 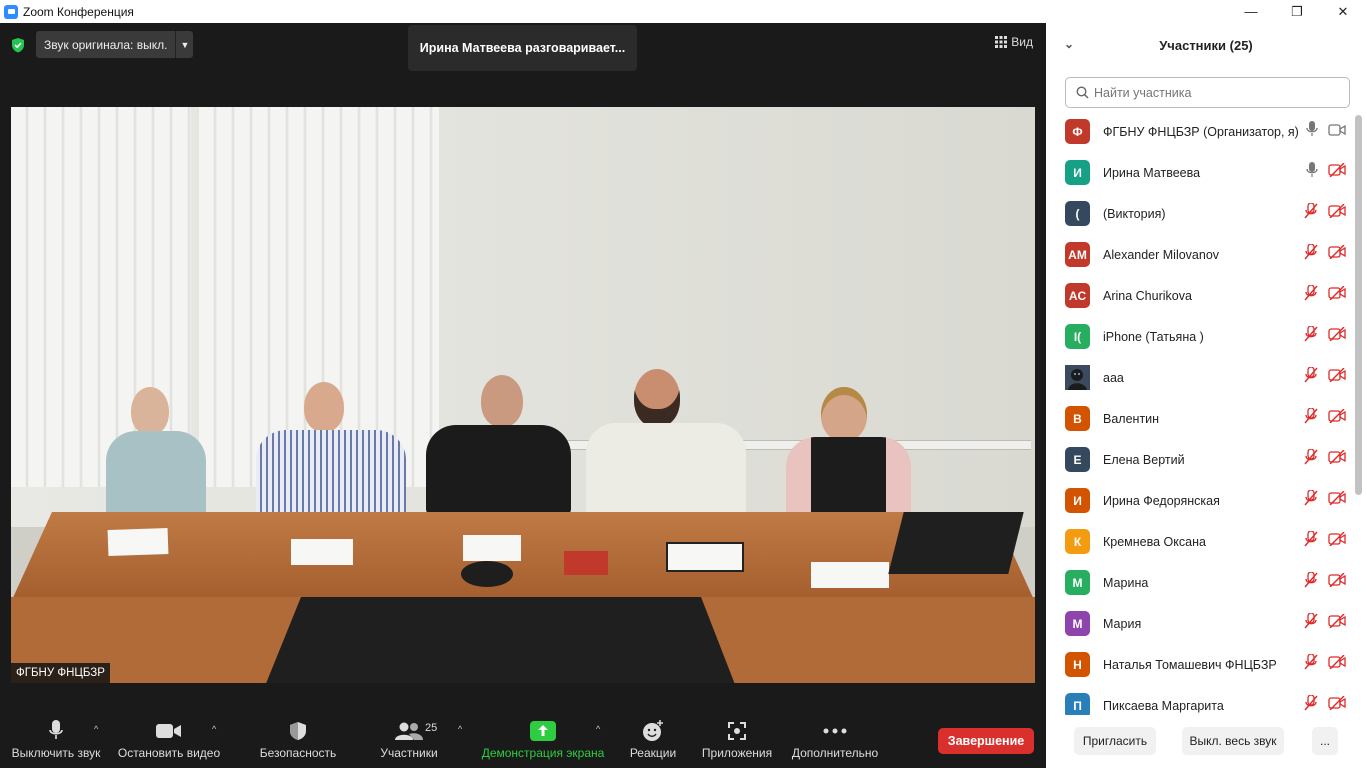 I want to click on share-options-caret-icon: ^, so click(x=598, y=729).